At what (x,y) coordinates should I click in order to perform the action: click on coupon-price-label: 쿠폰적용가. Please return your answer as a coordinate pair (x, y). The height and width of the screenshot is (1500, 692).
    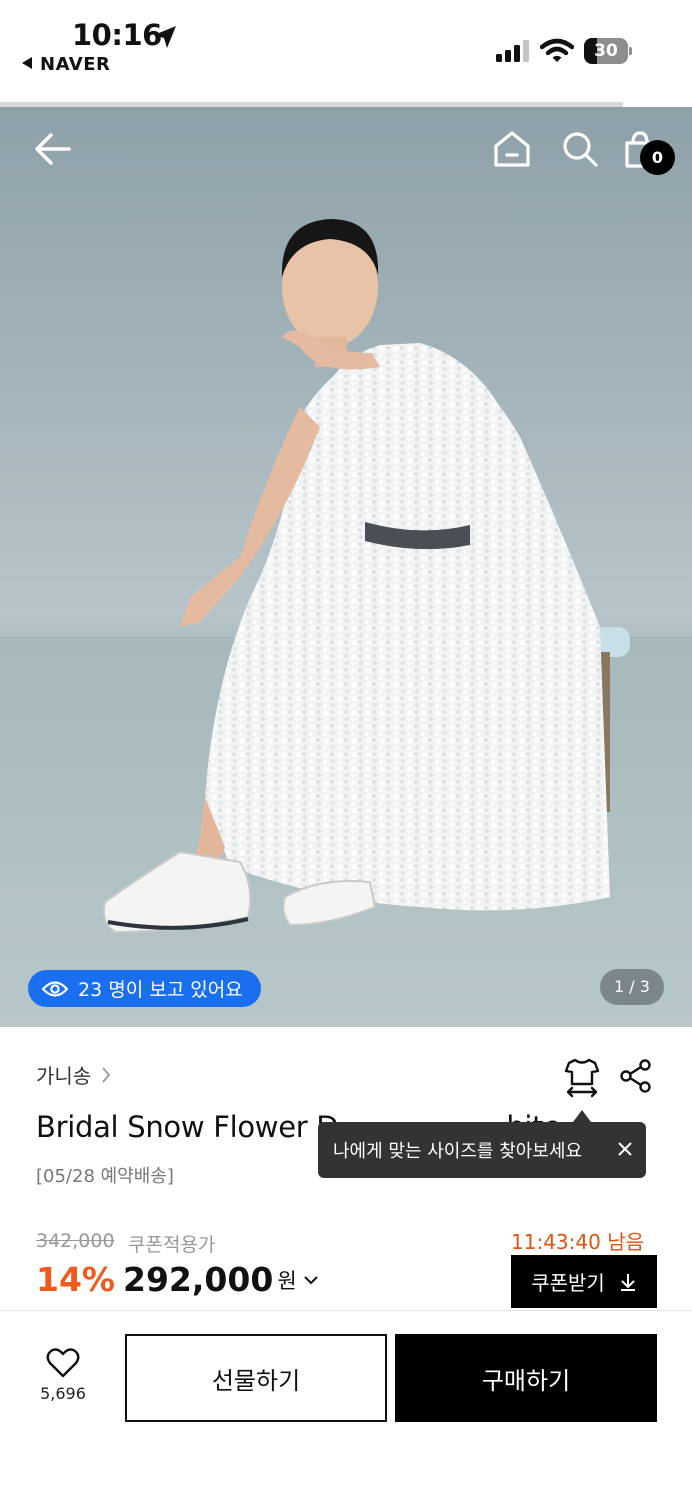
    Looking at the image, I should click on (172, 1245).